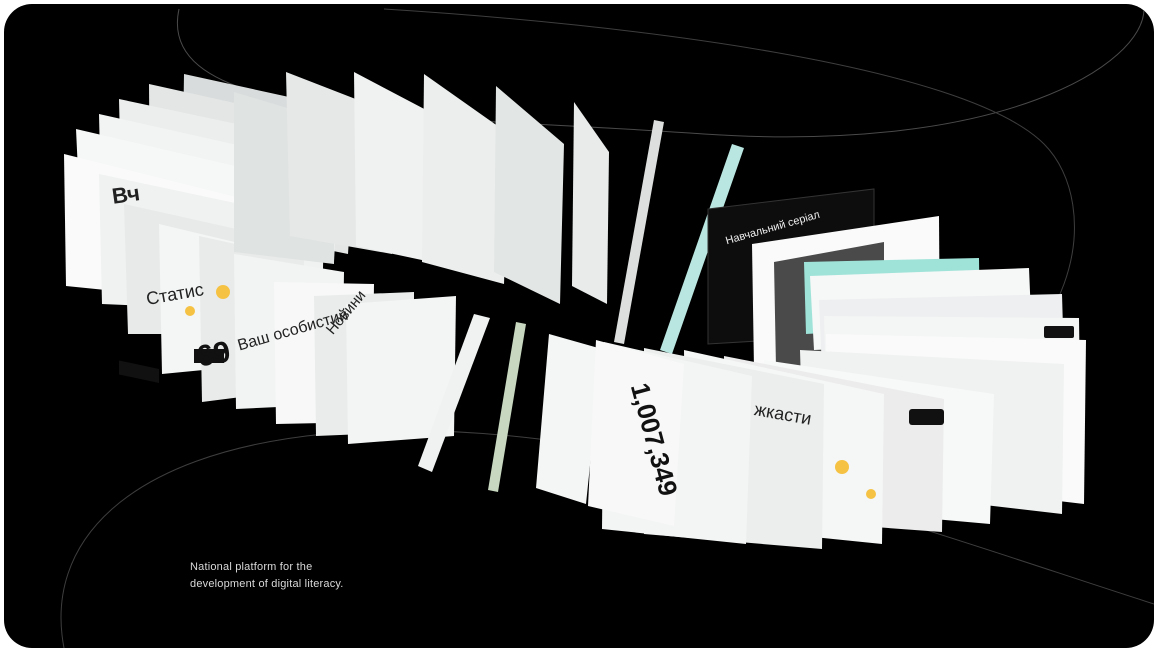  I want to click on card-text-69: 69, so click(213, 354).